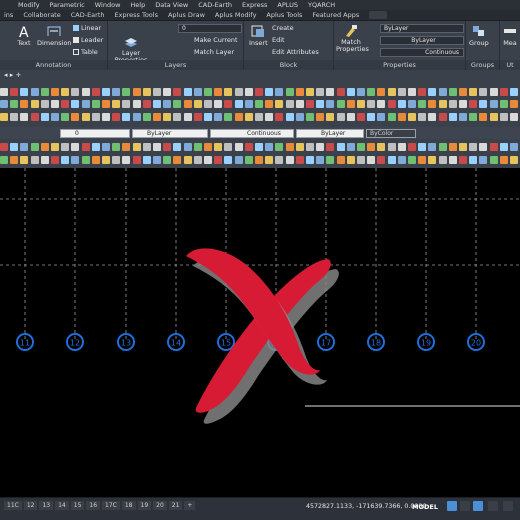 The image size is (520, 520). Describe the element at coordinates (160, 505) in the screenshot. I see `layout-tab: 20` at that location.